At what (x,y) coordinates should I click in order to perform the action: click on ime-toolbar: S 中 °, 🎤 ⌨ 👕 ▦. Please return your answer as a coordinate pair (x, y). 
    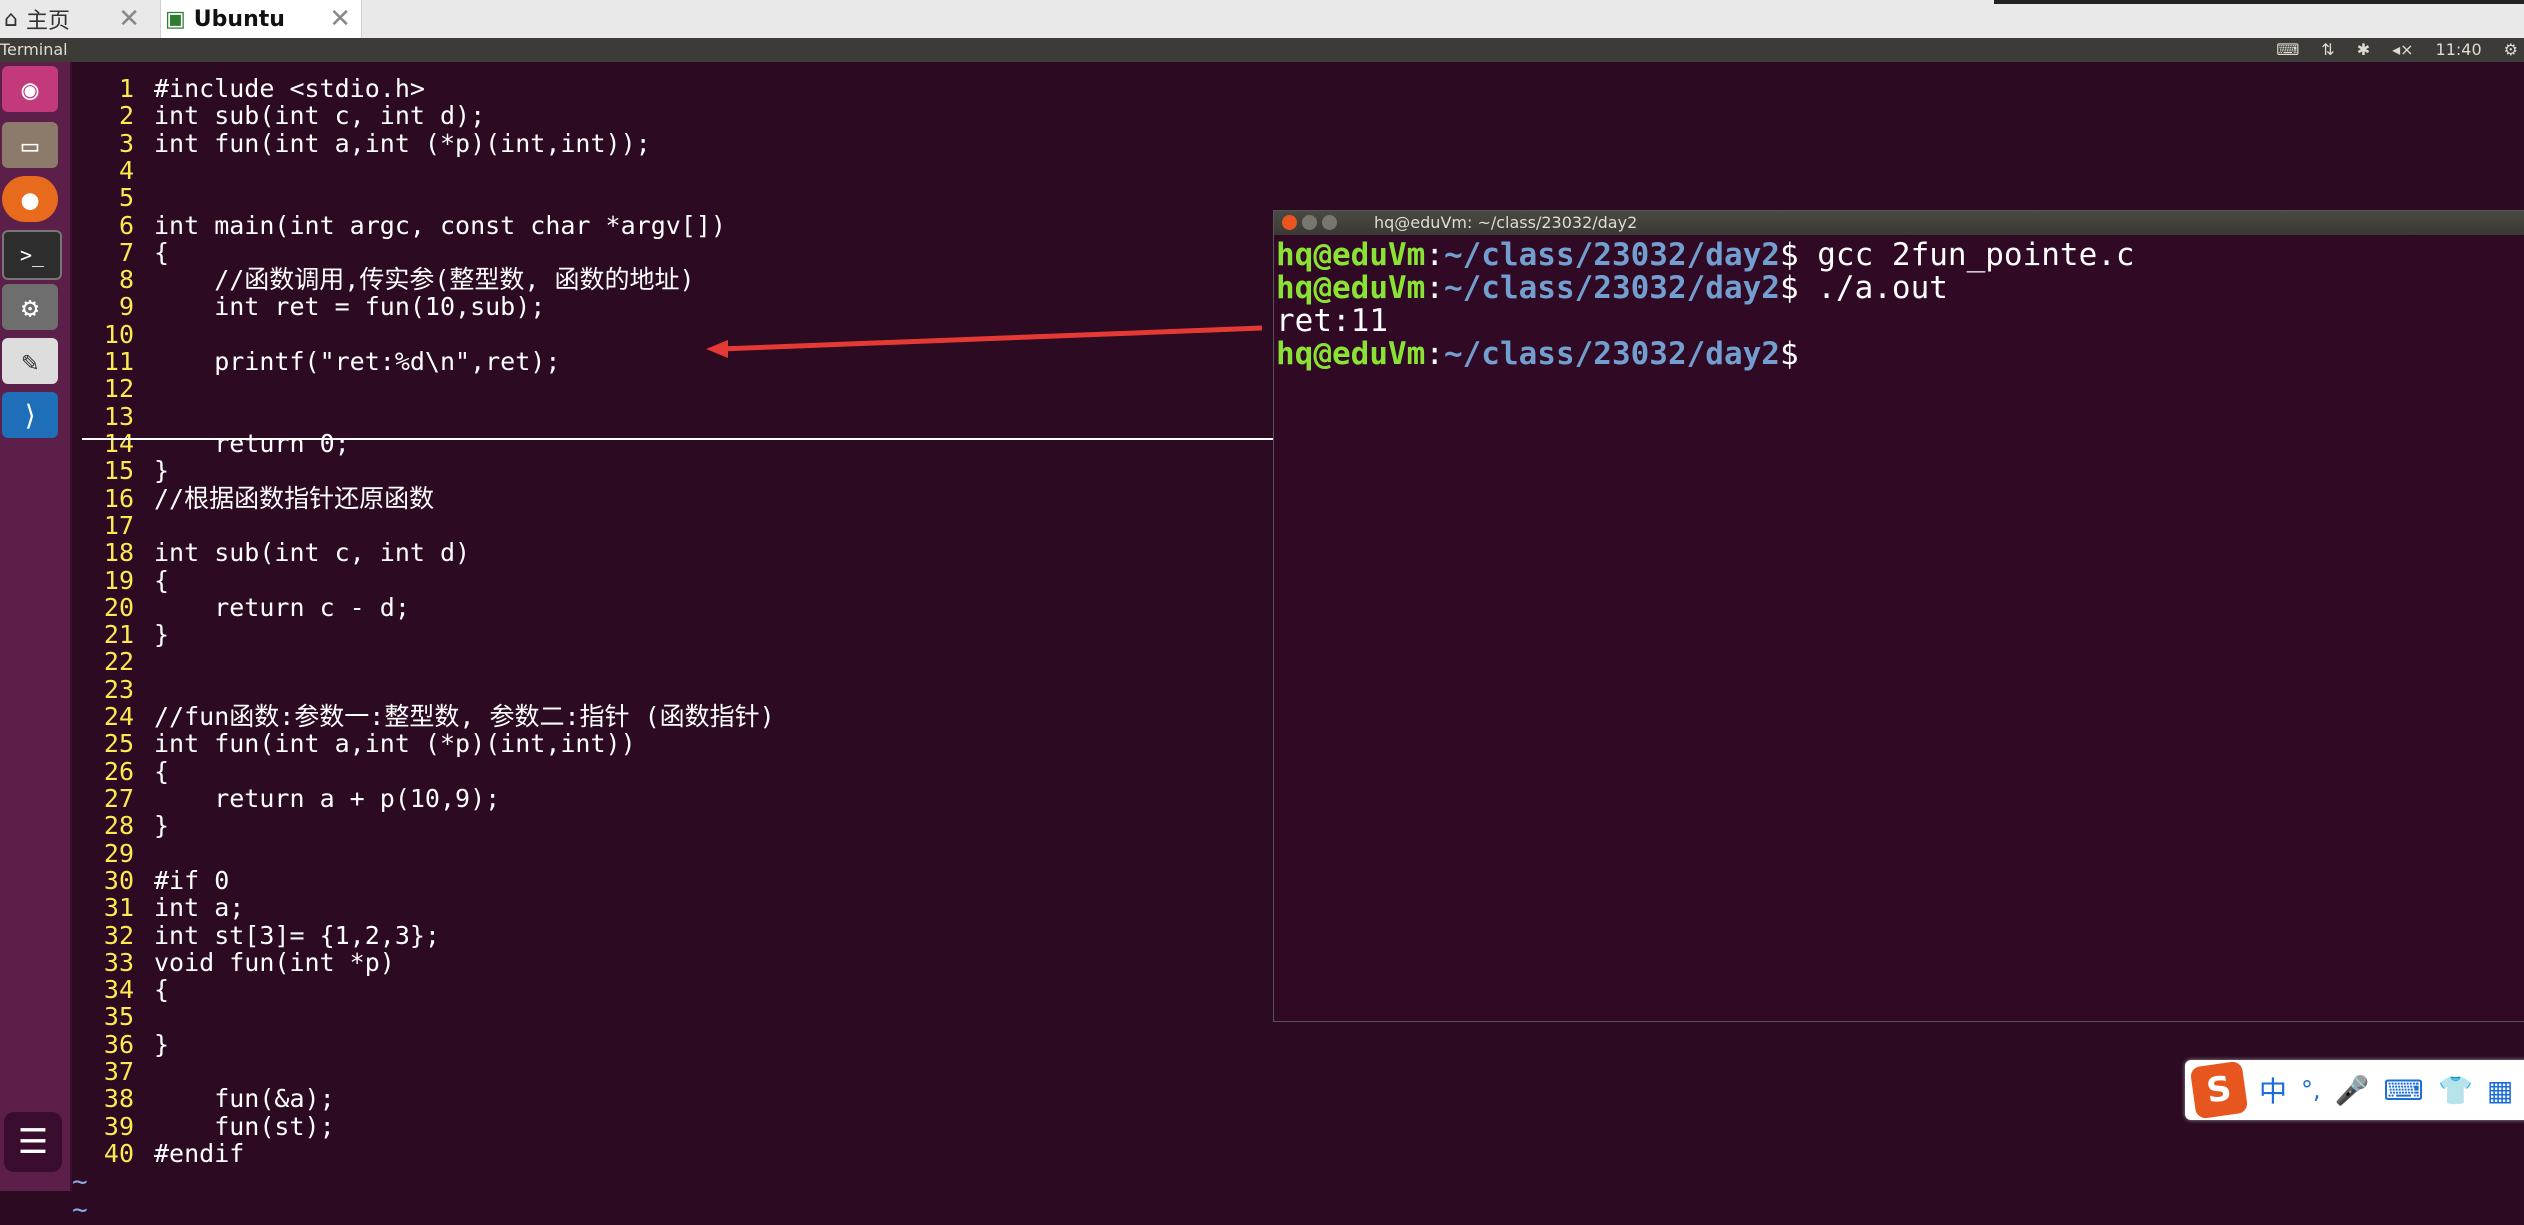
    Looking at the image, I should click on (2354, 1090).